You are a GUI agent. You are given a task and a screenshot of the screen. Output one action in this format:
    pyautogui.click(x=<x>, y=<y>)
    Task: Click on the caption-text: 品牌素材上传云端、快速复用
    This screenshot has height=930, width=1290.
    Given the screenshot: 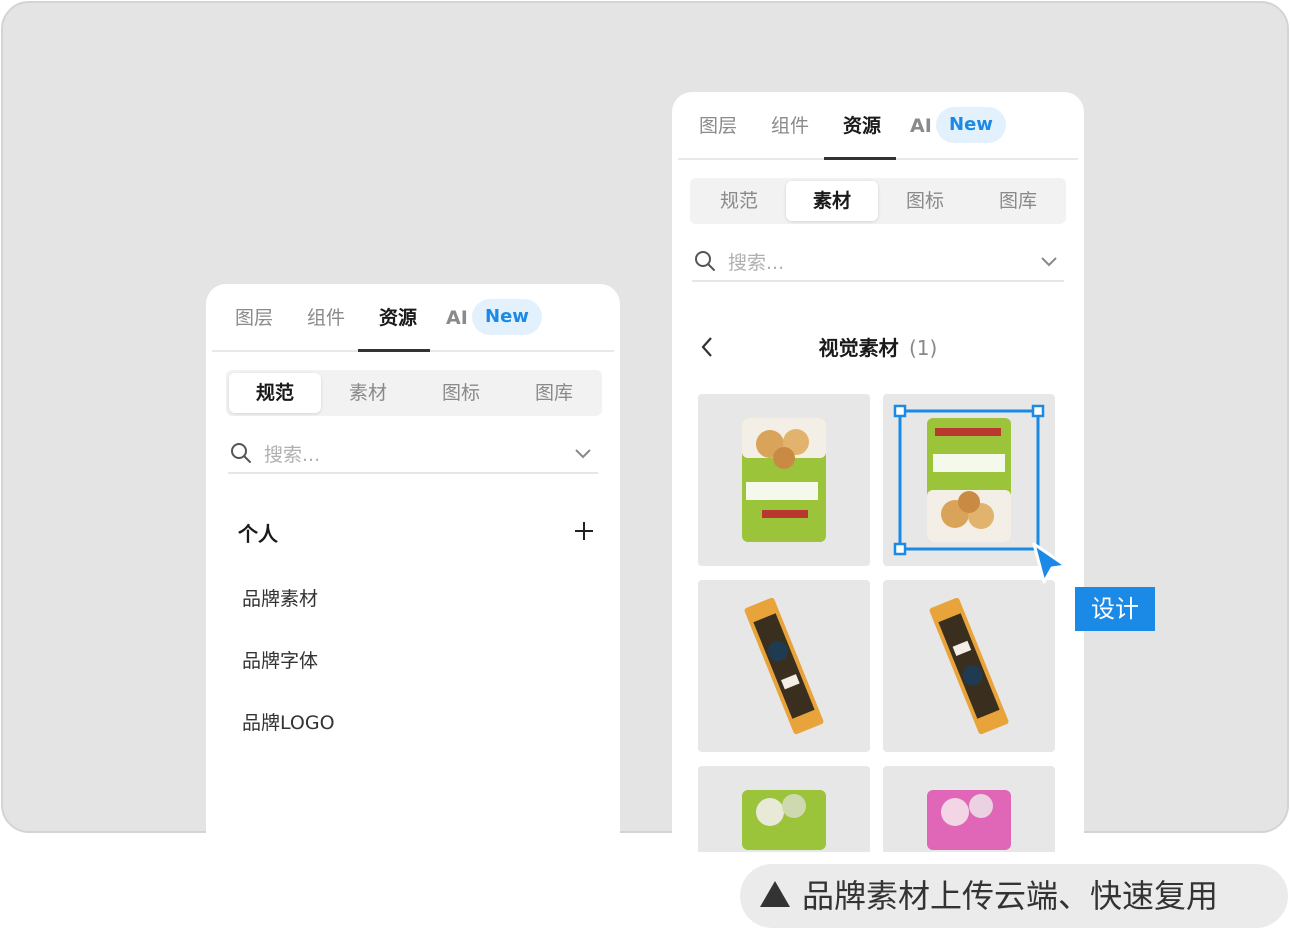 What is the action you would take?
    pyautogui.click(x=1010, y=896)
    